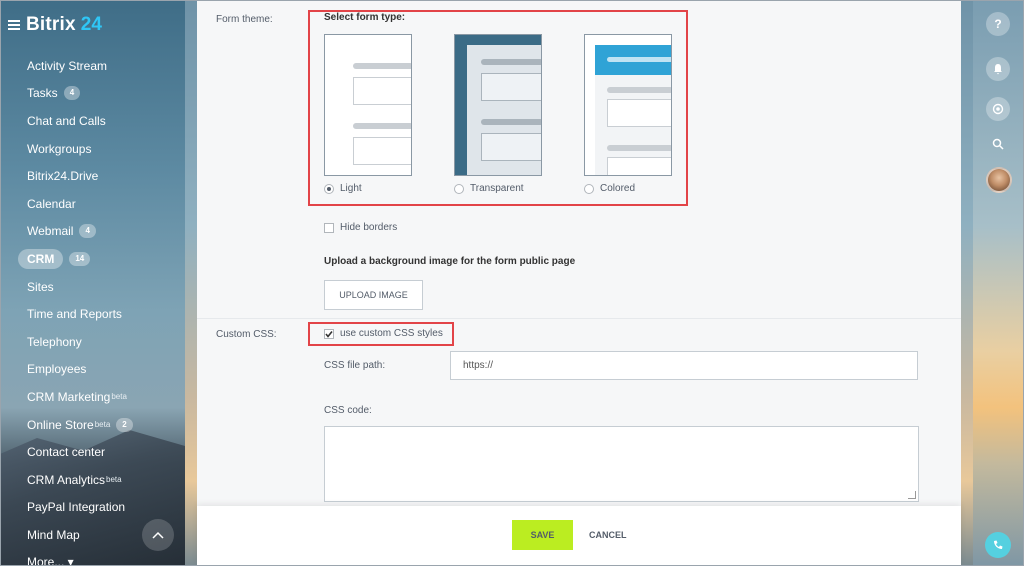  Describe the element at coordinates (246, 334) in the screenshot. I see `custom-css-label: Custom CSS:` at that location.